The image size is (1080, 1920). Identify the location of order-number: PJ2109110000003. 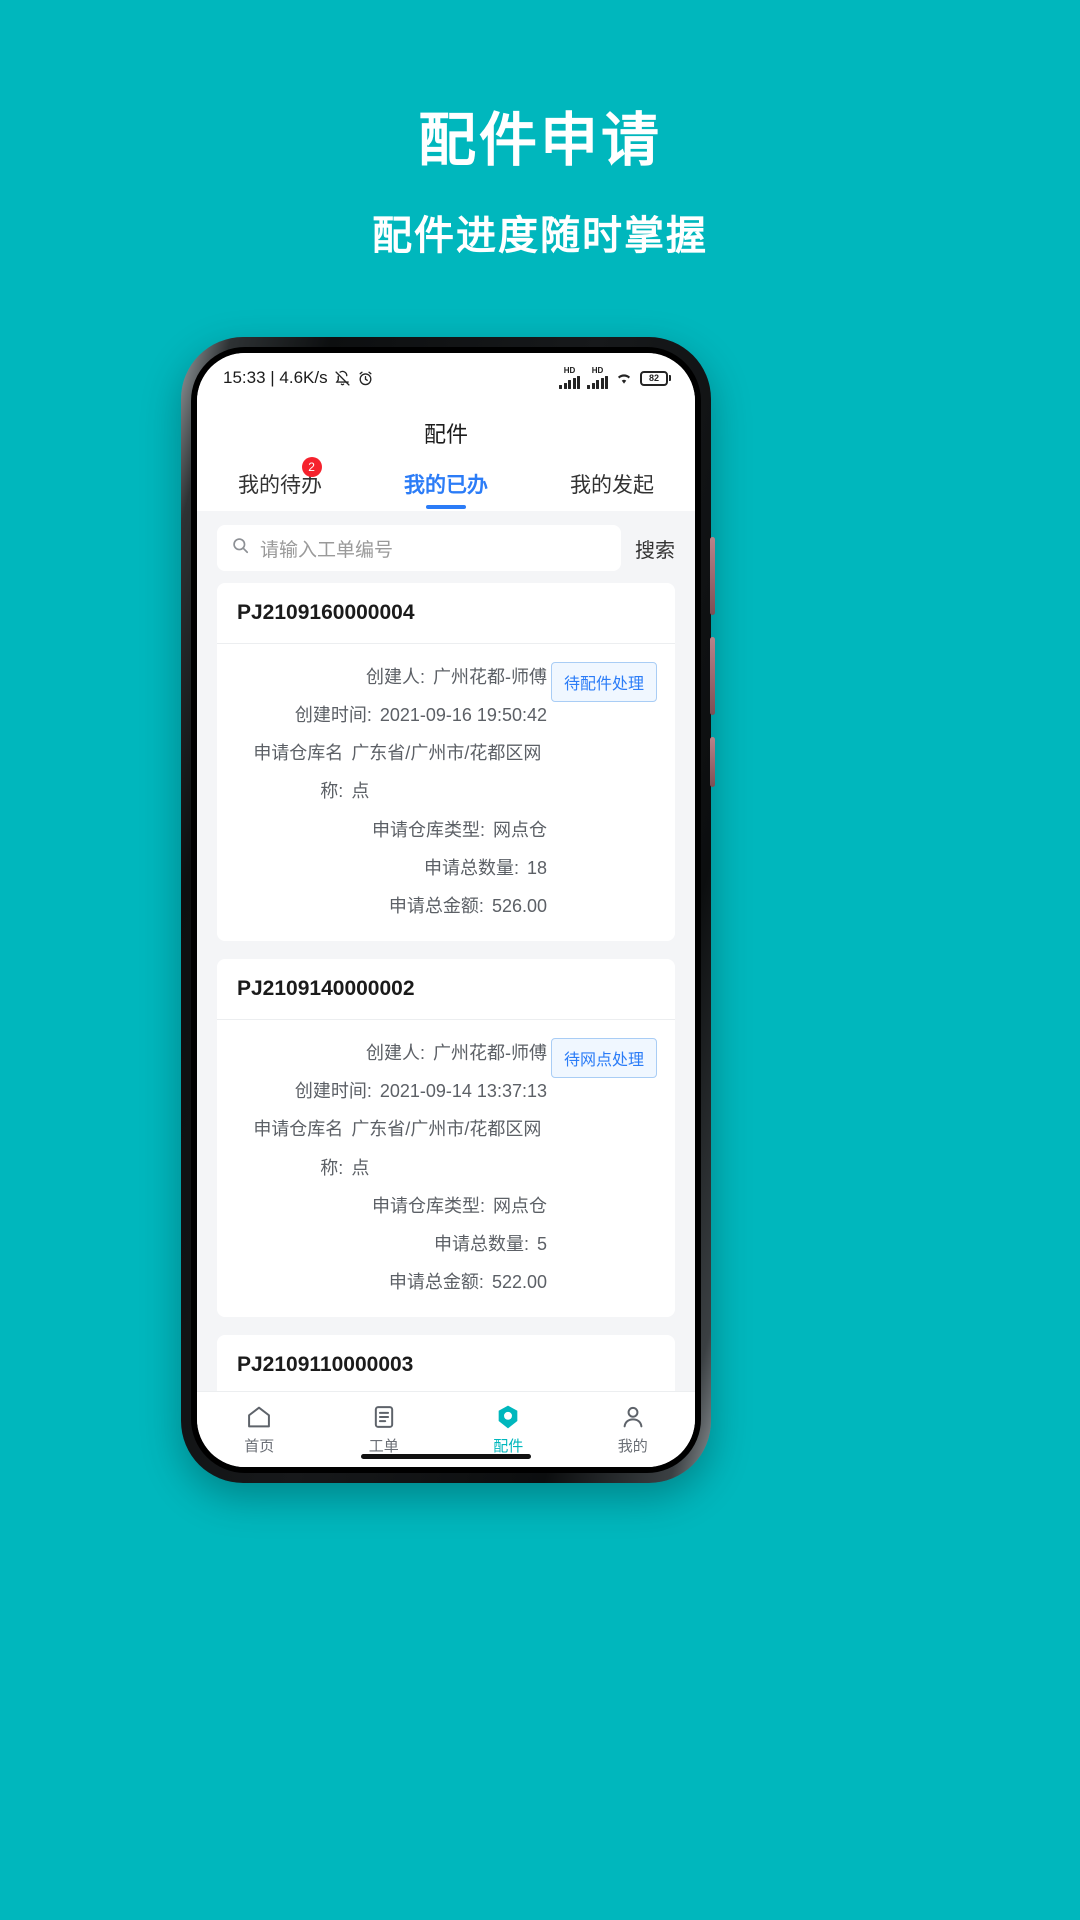
(446, 1363).